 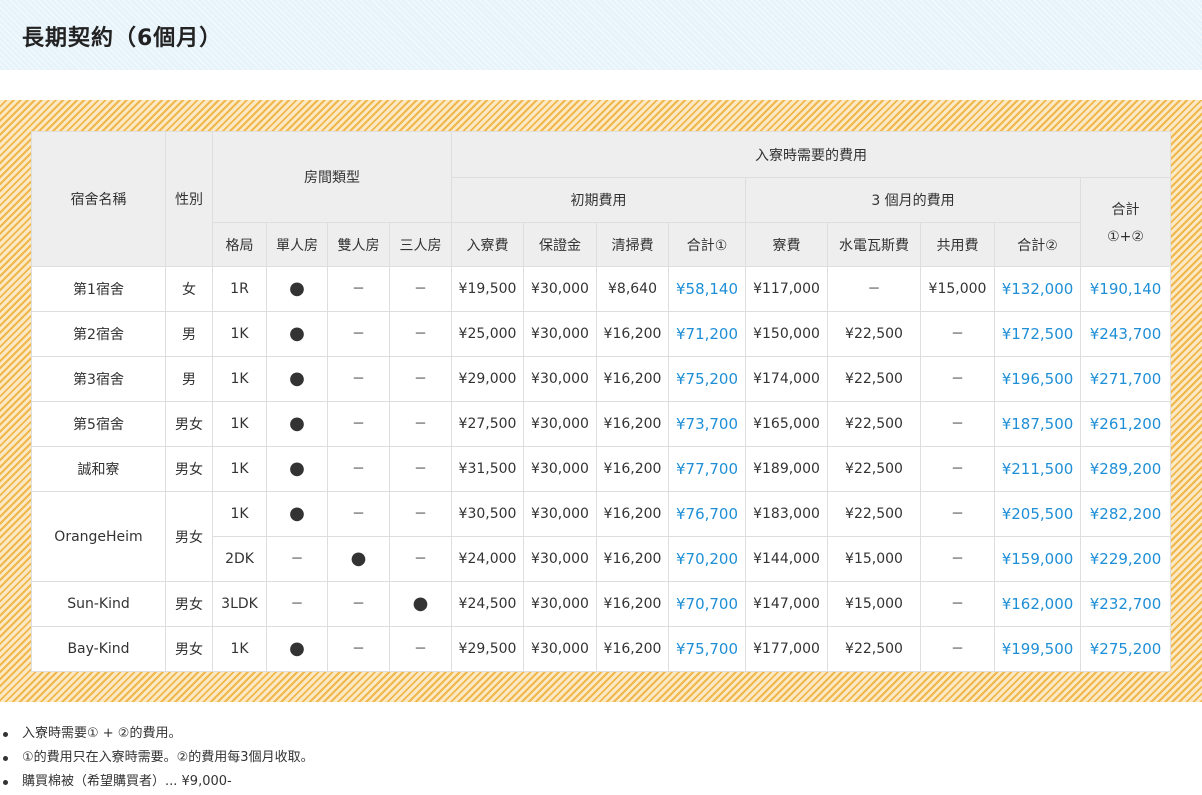 I want to click on cell-entry-fee: ¥30,500, so click(x=487, y=514).